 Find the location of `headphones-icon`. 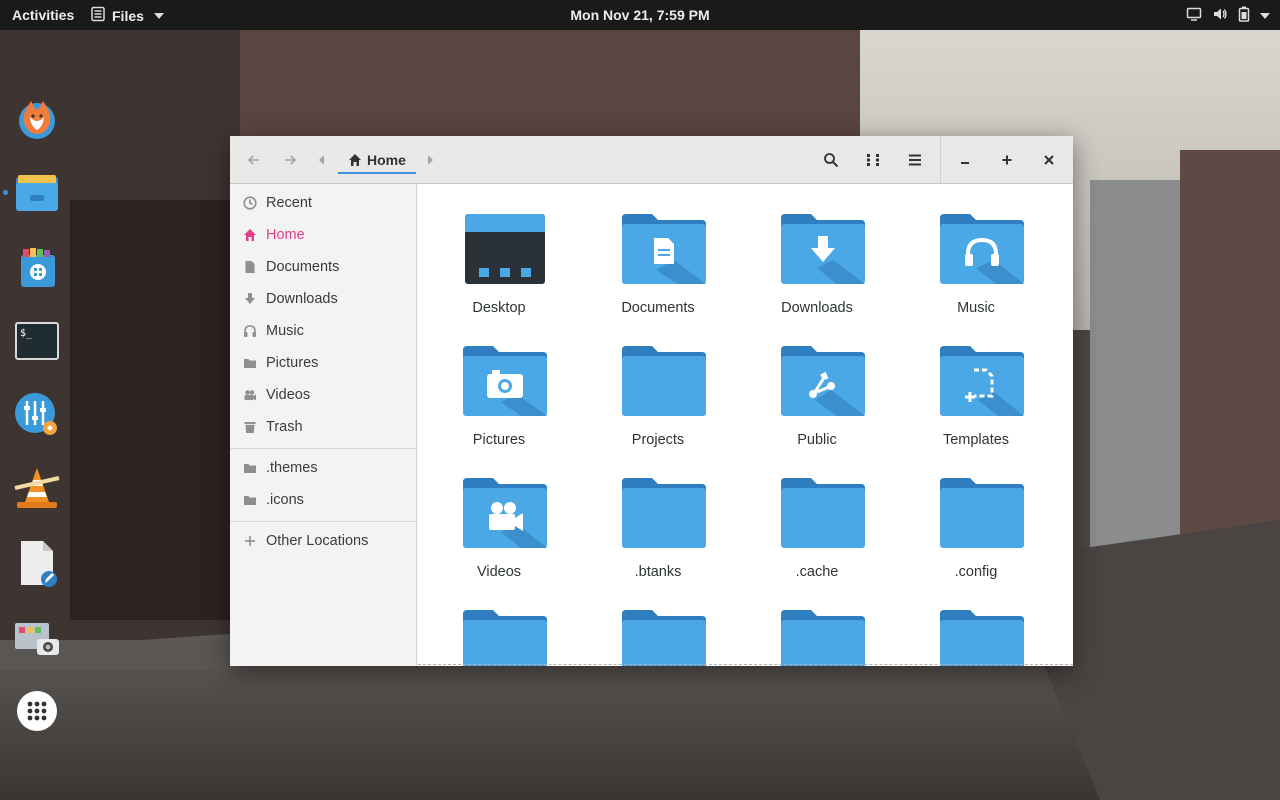

headphones-icon is located at coordinates (250, 331).